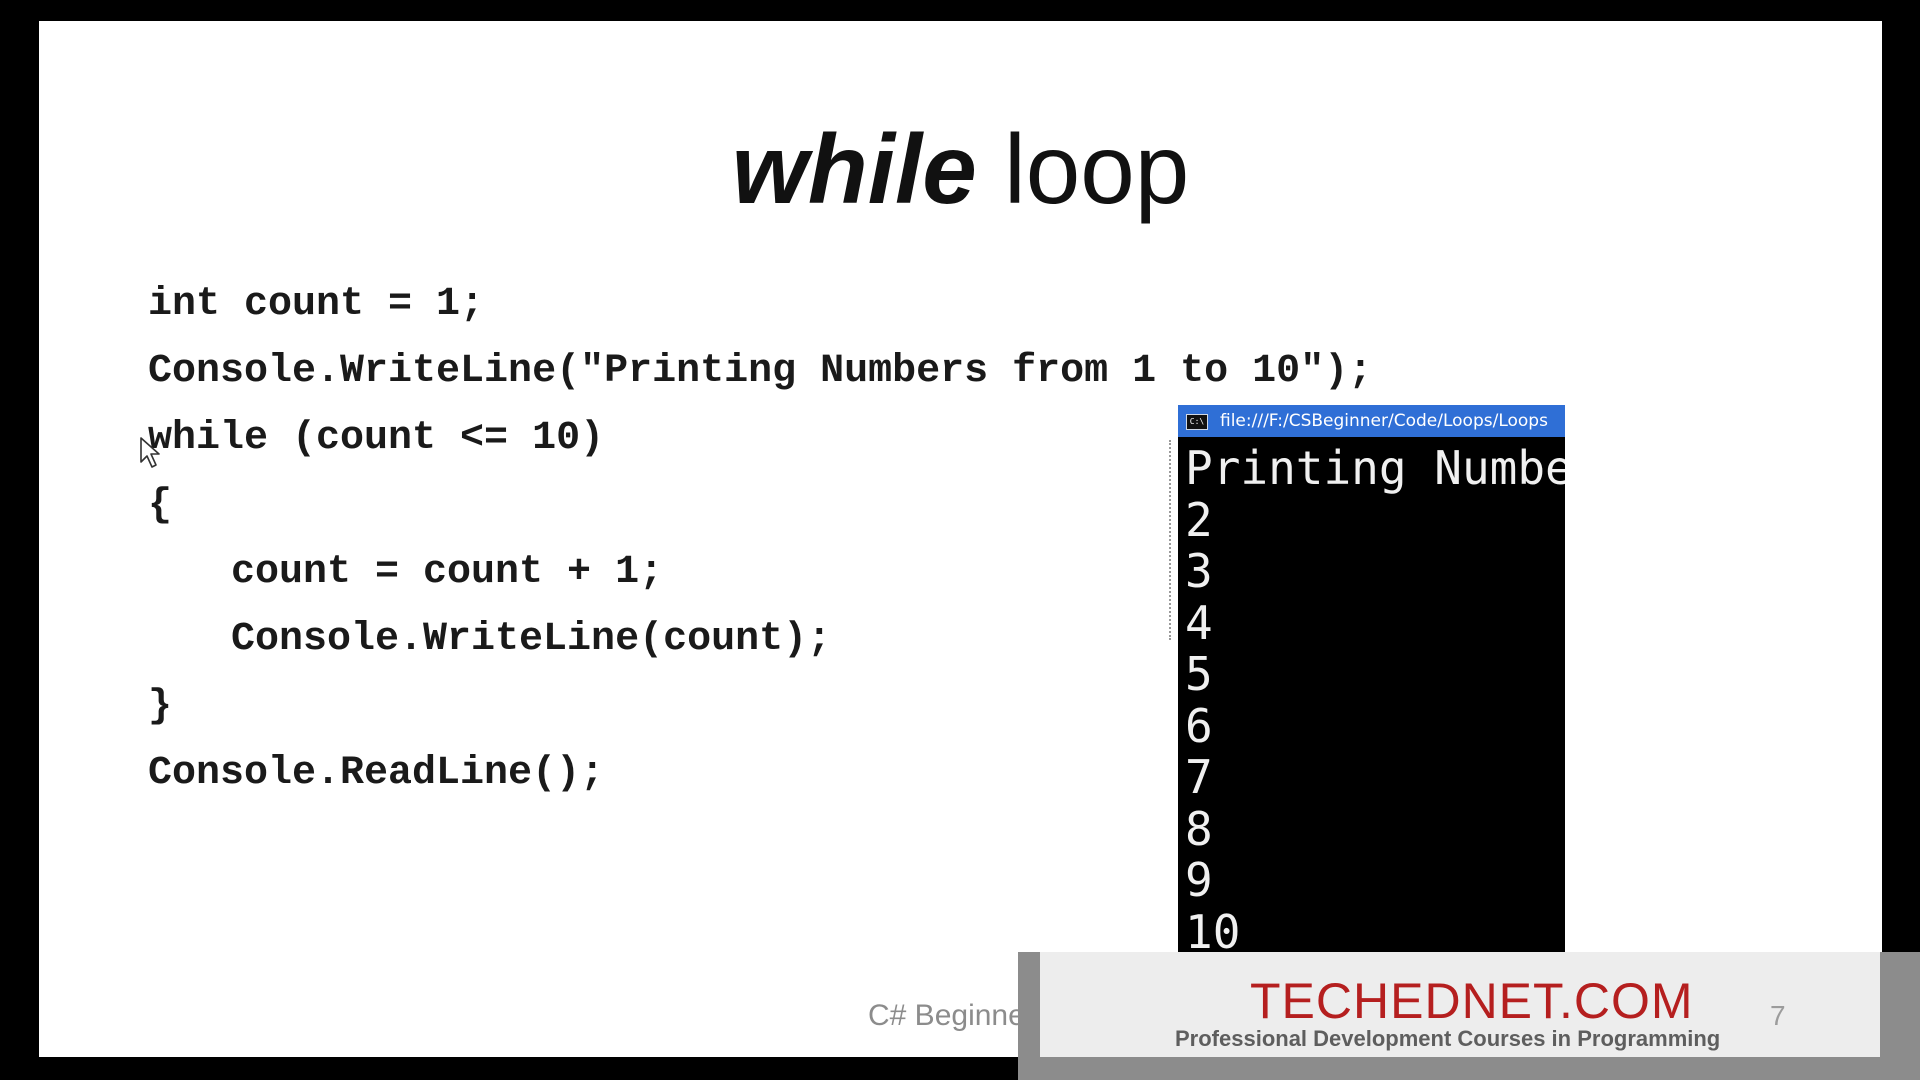 Image resolution: width=1920 pixels, height=1080 pixels. What do you see at coordinates (854, 169) in the screenshot?
I see `slide-title-keyword: while` at bounding box center [854, 169].